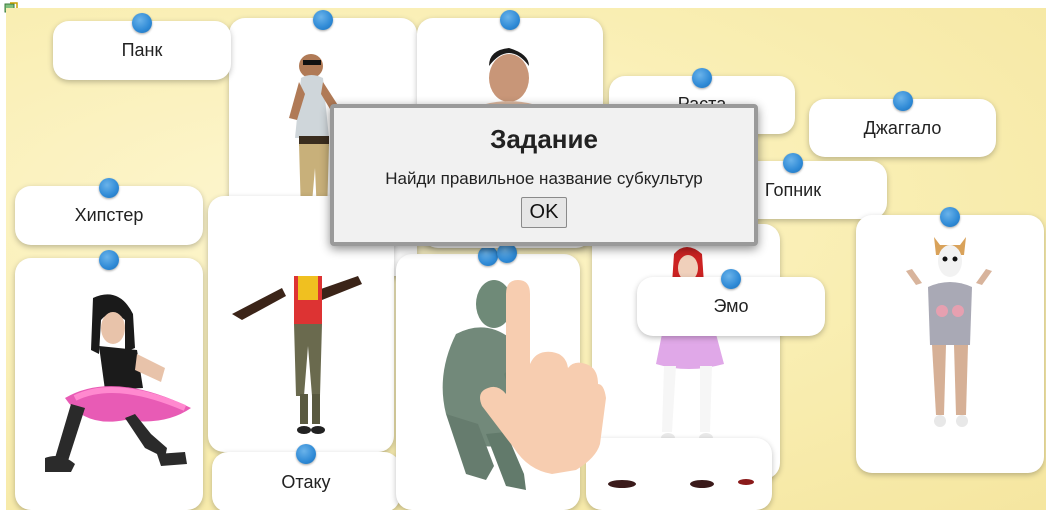  I want to click on pointing-hand-icon, so click(543, 377).